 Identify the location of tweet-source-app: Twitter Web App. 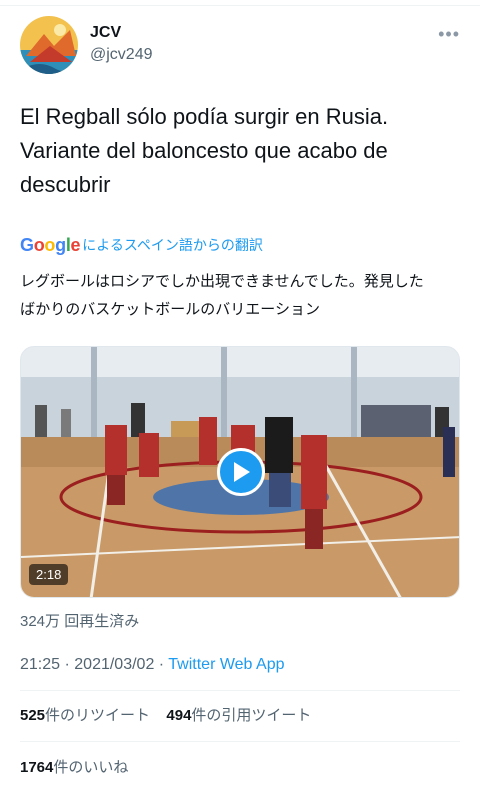
(226, 664).